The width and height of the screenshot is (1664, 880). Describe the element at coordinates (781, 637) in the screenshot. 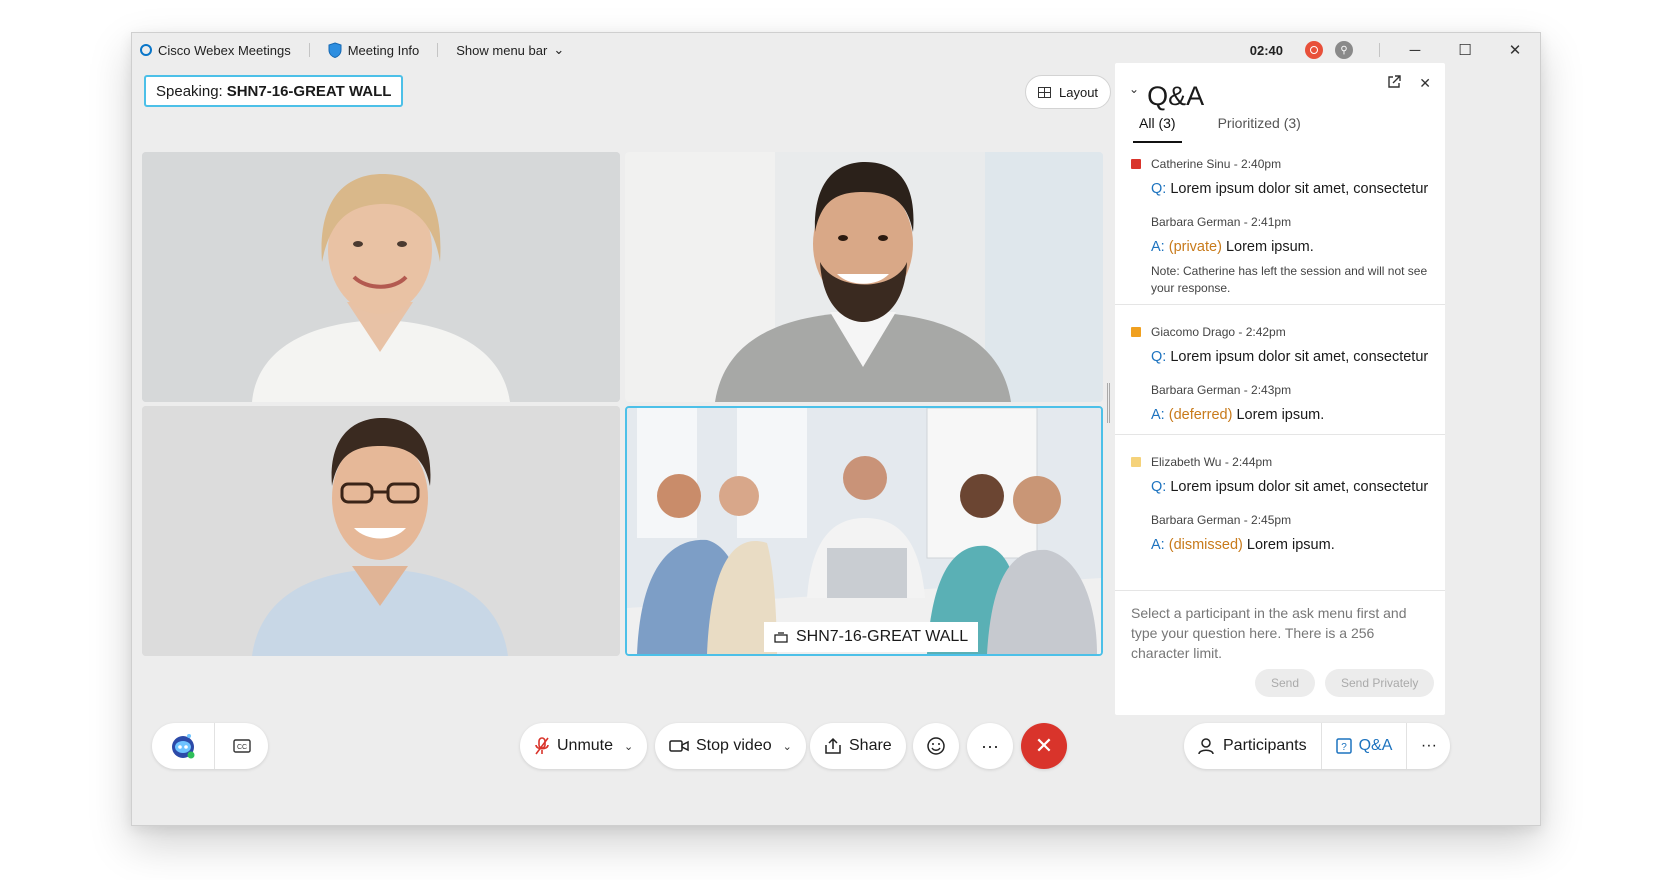

I see `room-device-icon` at that location.